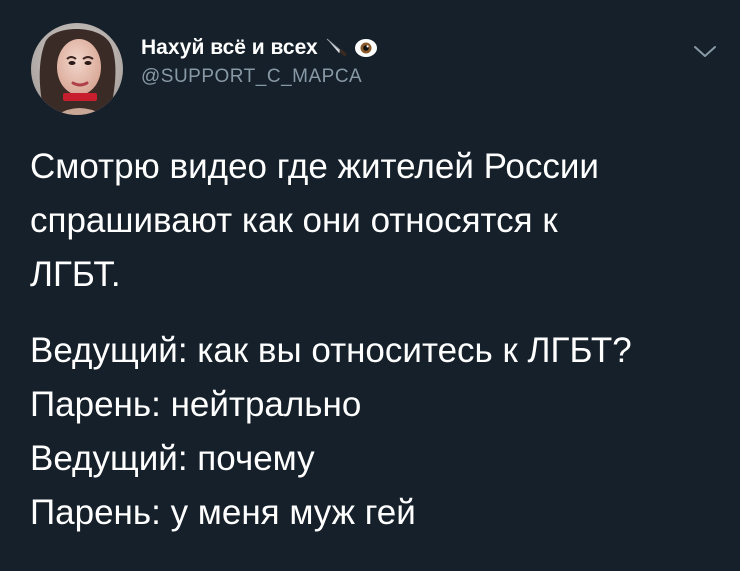 The height and width of the screenshot is (571, 740). I want to click on tweet-text-line: Парень: нейтрально, so click(196, 404).